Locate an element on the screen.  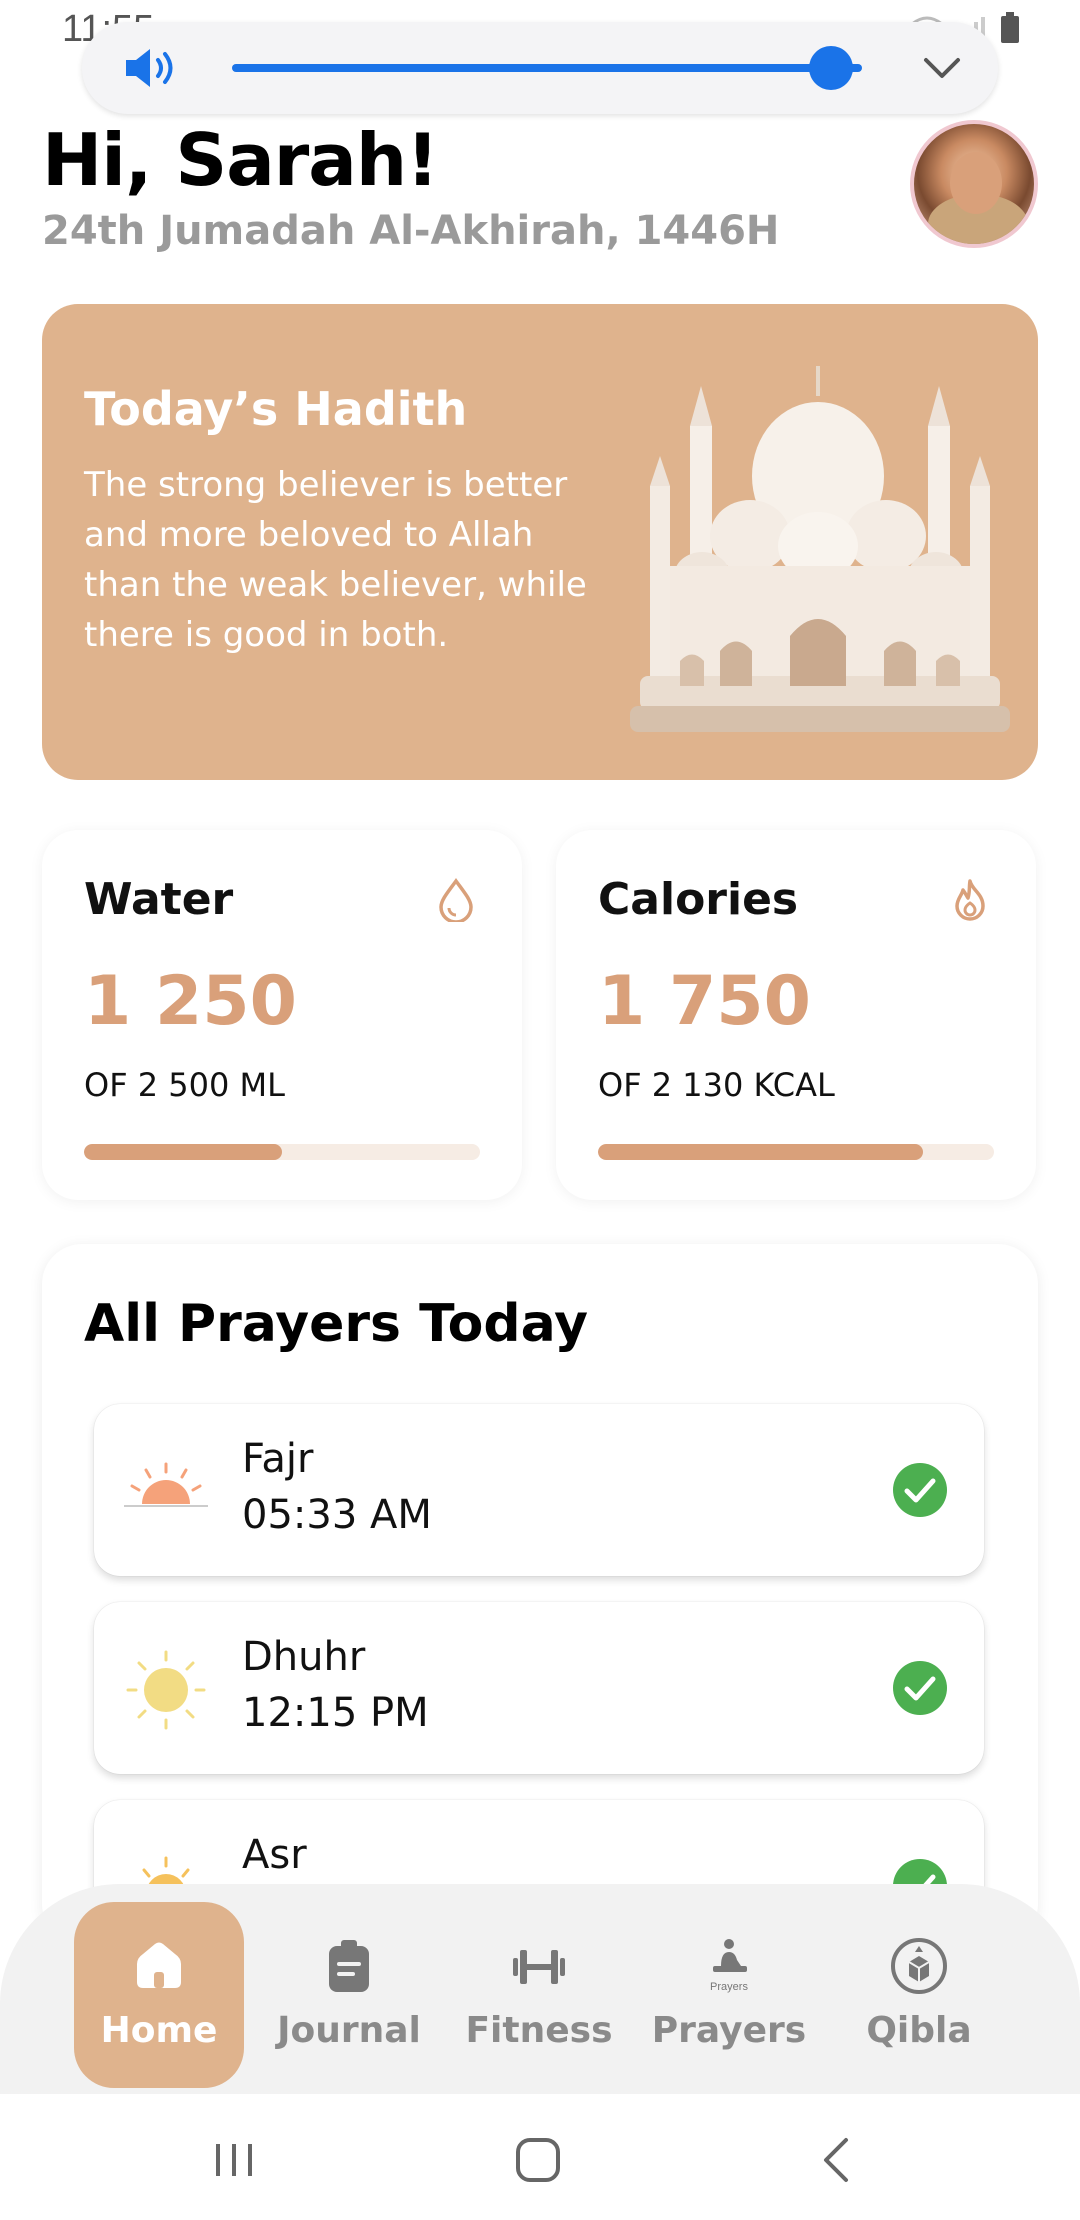
sunrise-icon is located at coordinates (166, 1484).